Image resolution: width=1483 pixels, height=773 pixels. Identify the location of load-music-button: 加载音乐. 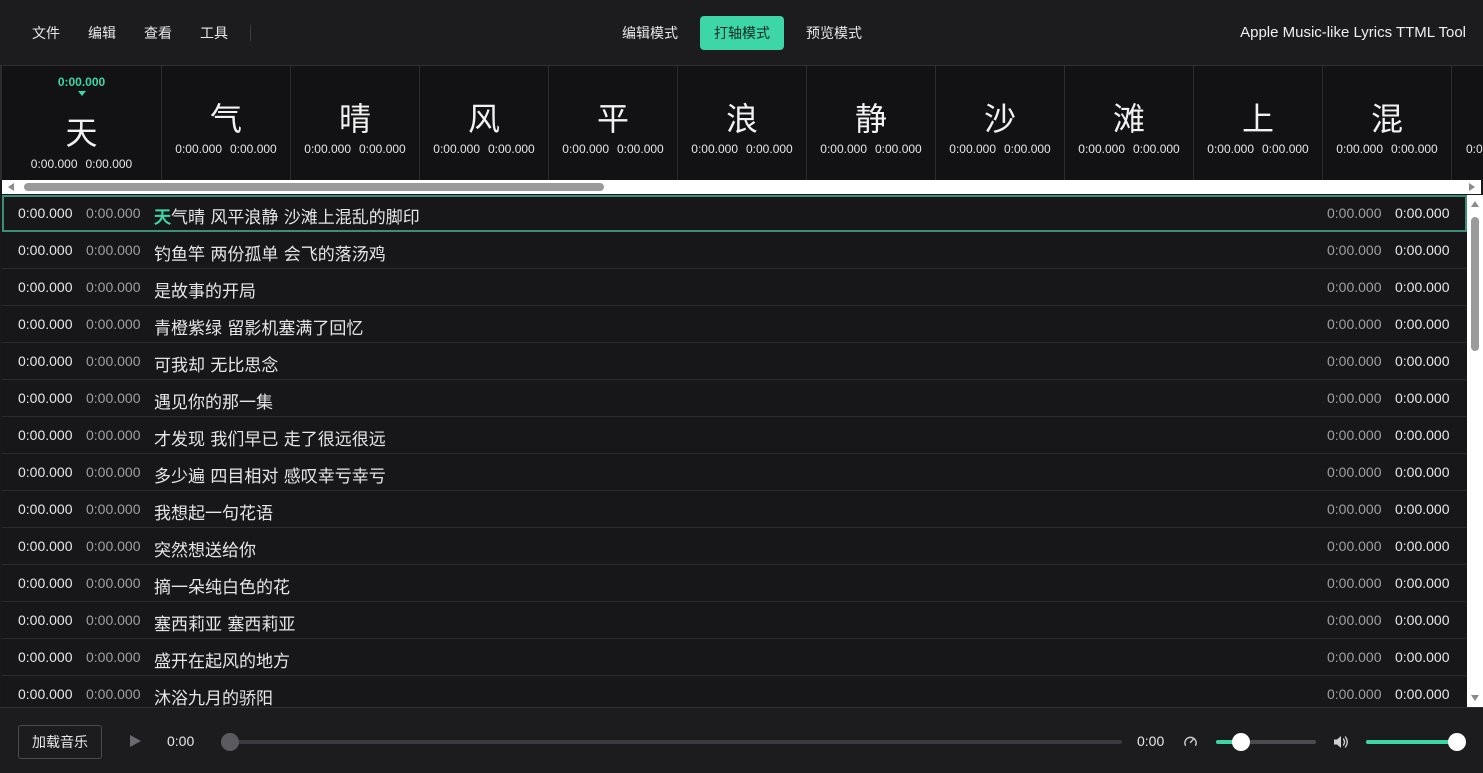
(60, 742).